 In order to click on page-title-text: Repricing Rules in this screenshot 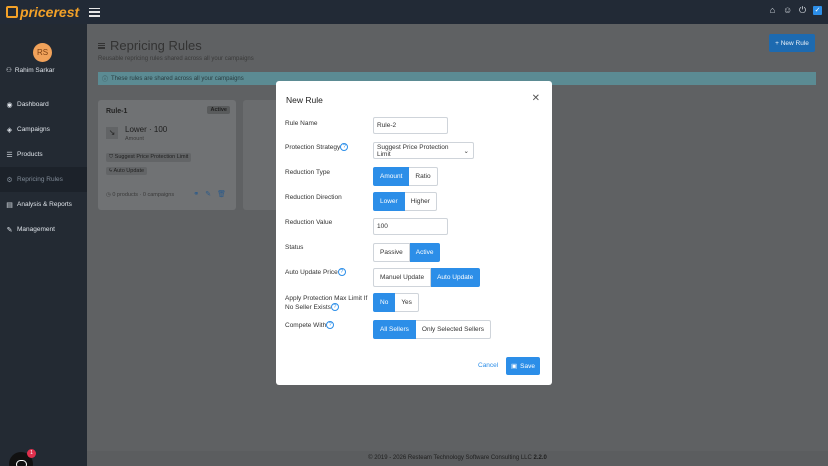, I will do `click(156, 45)`.